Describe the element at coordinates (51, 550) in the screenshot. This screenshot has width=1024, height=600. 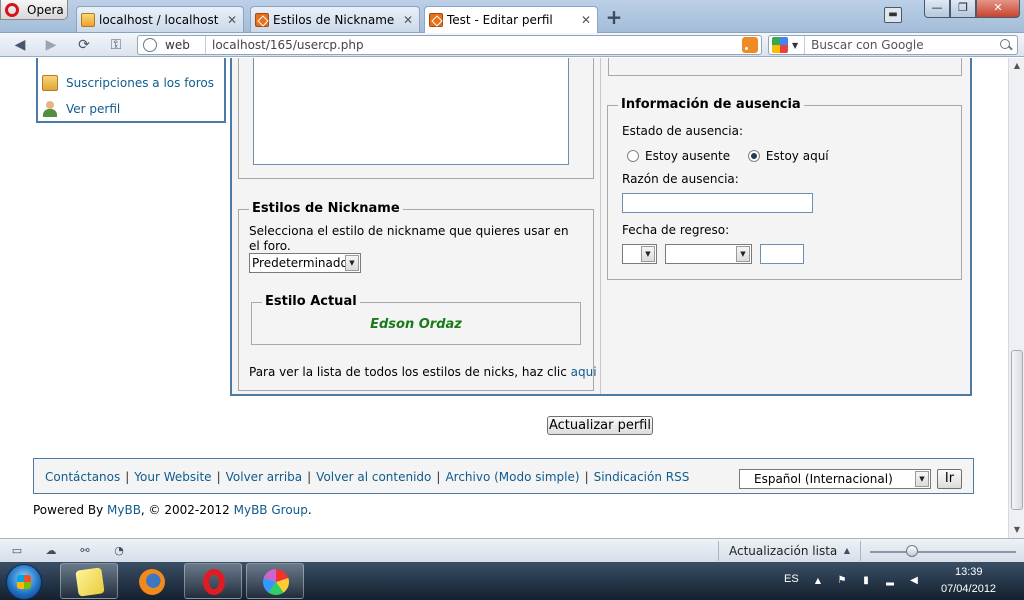
I see `cloud-icon: ☁` at that location.